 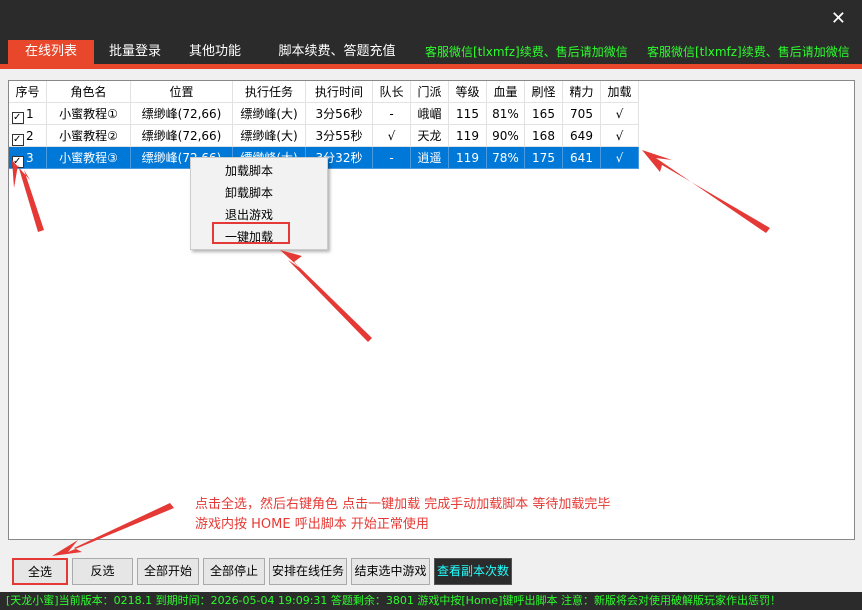 I want to click on arrow-to-select-all, so click(x=113, y=529).